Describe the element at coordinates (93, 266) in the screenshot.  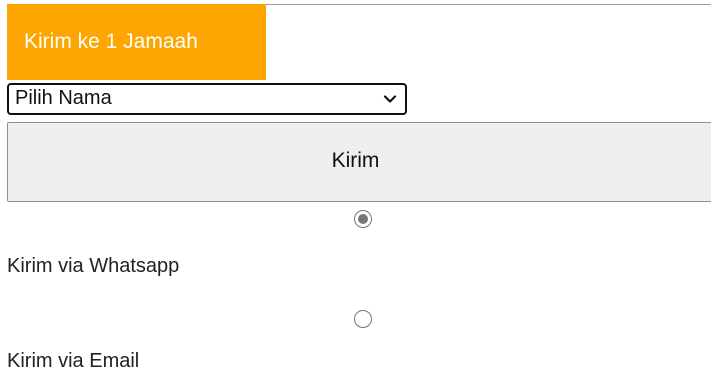
I see `whatsapp-option-label: Kirim via Whatsapp` at that location.